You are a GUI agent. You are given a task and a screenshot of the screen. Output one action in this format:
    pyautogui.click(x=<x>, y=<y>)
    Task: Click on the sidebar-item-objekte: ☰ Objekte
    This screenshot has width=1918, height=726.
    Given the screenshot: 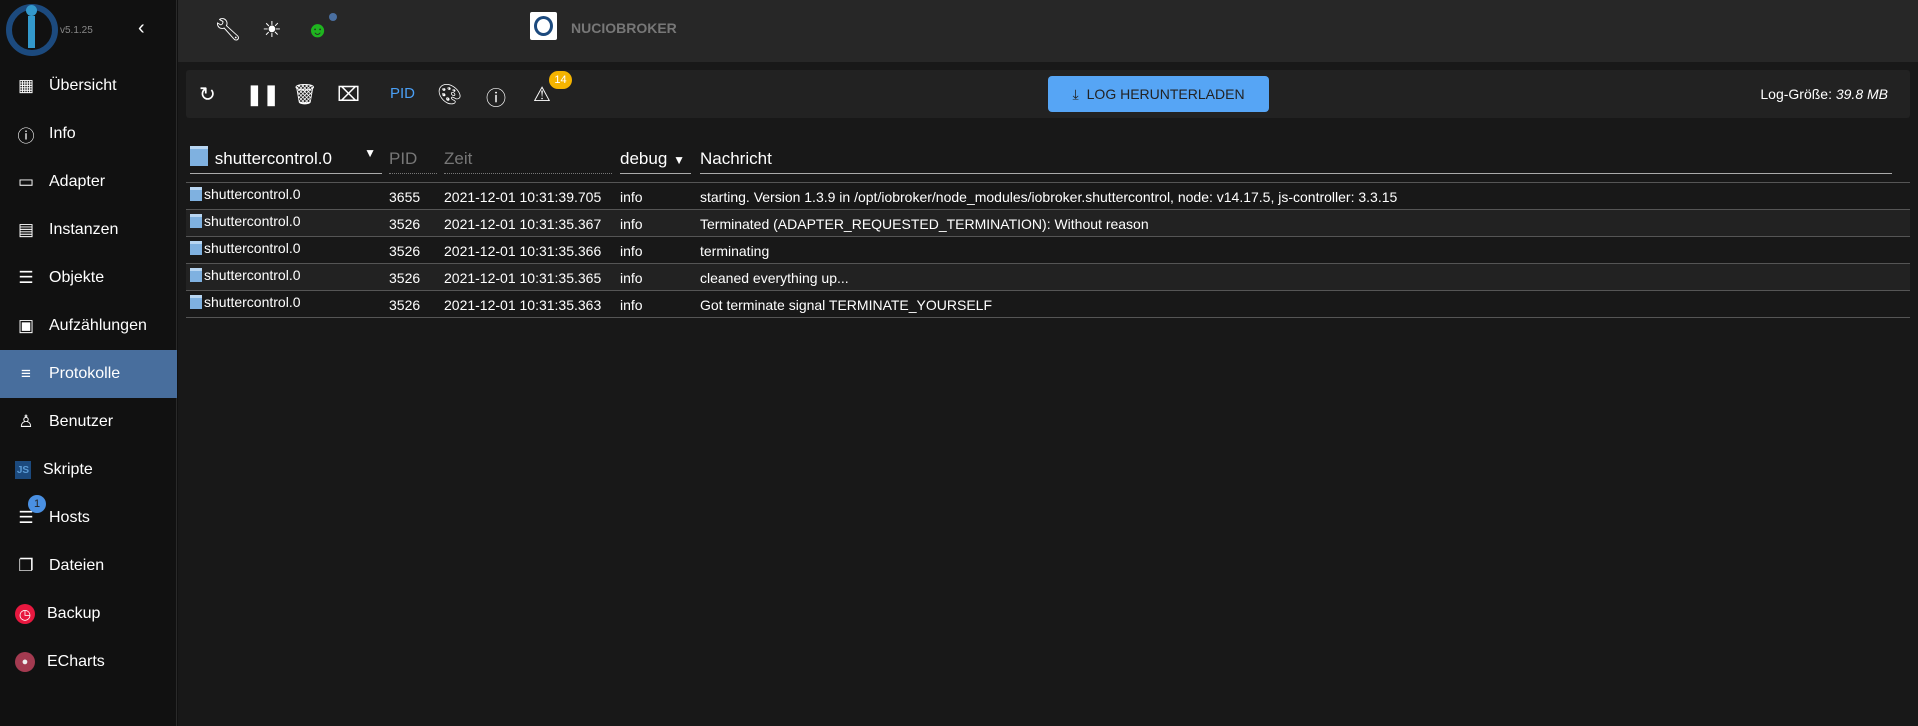 What is the action you would take?
    pyautogui.click(x=88, y=278)
    